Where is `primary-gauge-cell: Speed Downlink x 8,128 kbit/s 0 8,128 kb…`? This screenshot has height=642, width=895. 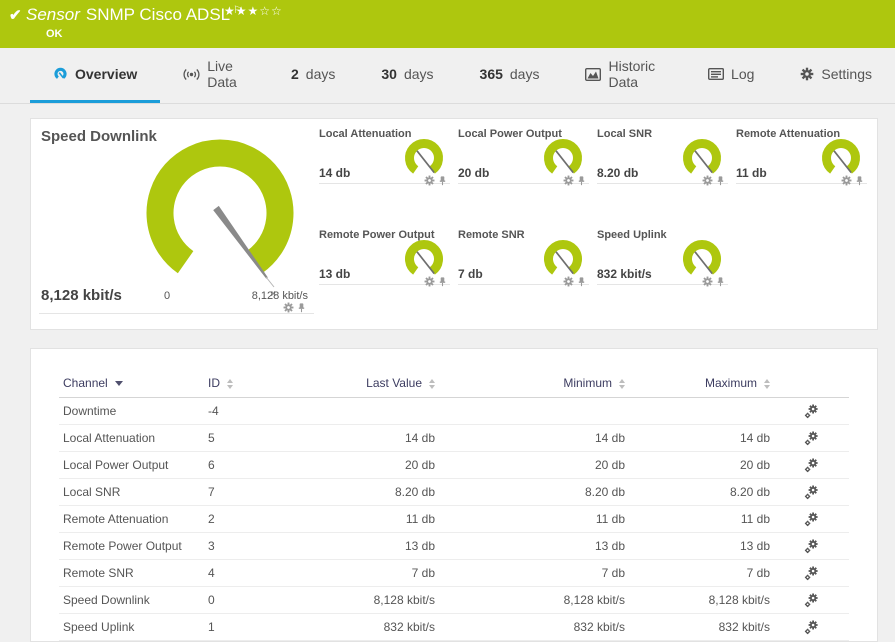 primary-gauge-cell: Speed Downlink x 8,128 kbit/s 0 8,128 kb… is located at coordinates (173, 224).